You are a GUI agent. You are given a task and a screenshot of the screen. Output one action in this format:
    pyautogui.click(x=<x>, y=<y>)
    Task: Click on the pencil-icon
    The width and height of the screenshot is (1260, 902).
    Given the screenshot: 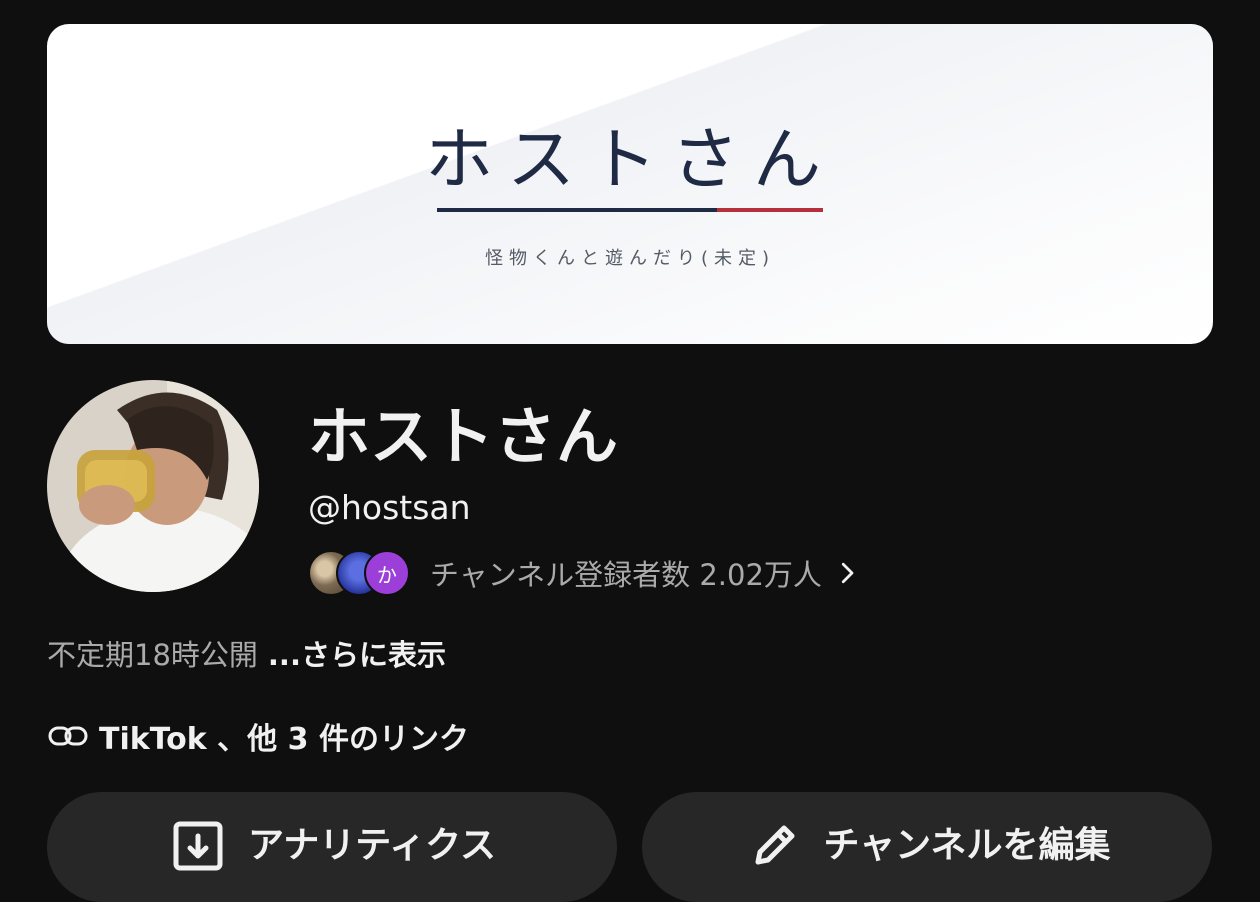 What is the action you would take?
    pyautogui.click(x=775, y=845)
    